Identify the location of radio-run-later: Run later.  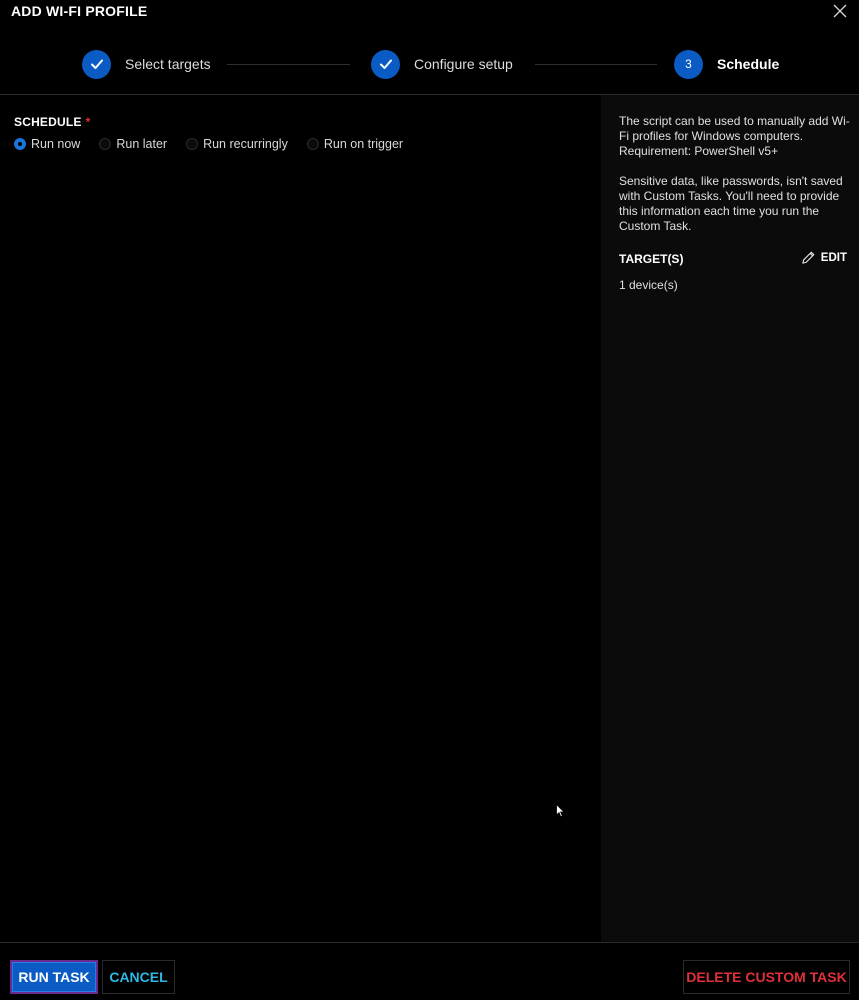
(133, 144).